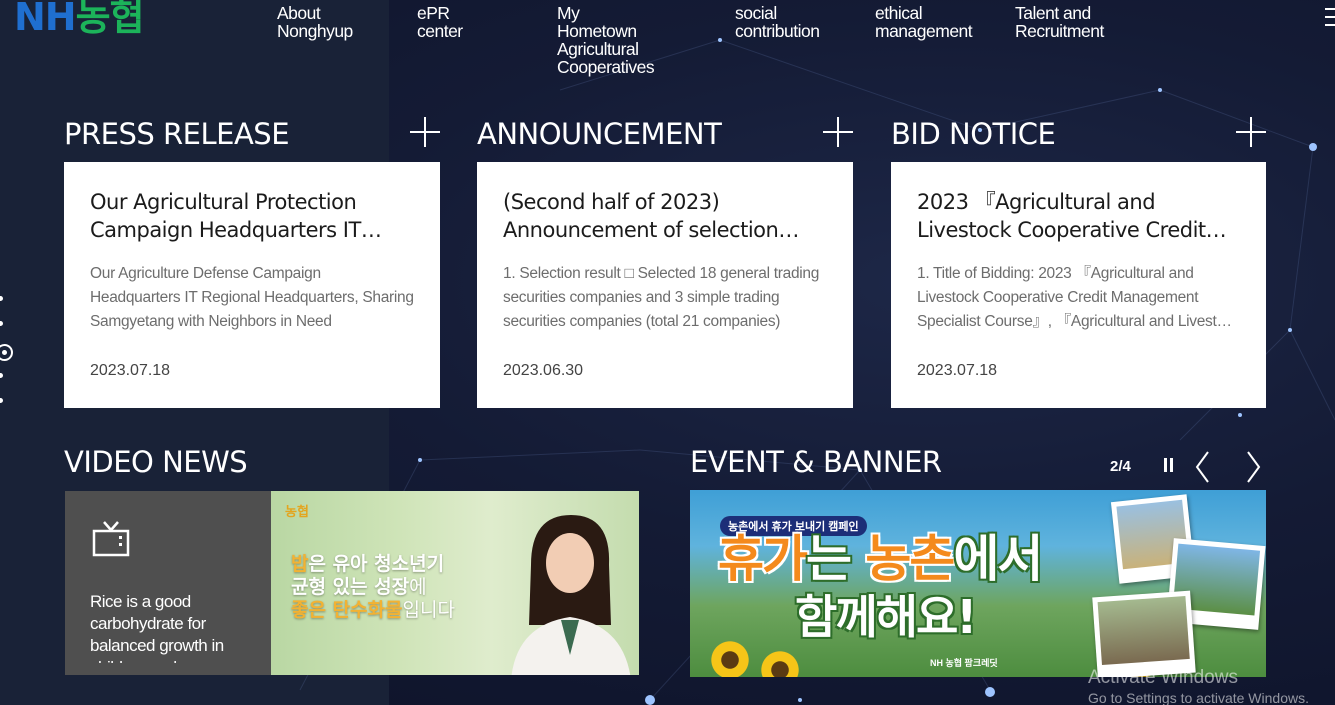  I want to click on nav-ethical-management: ethical management, so click(924, 22).